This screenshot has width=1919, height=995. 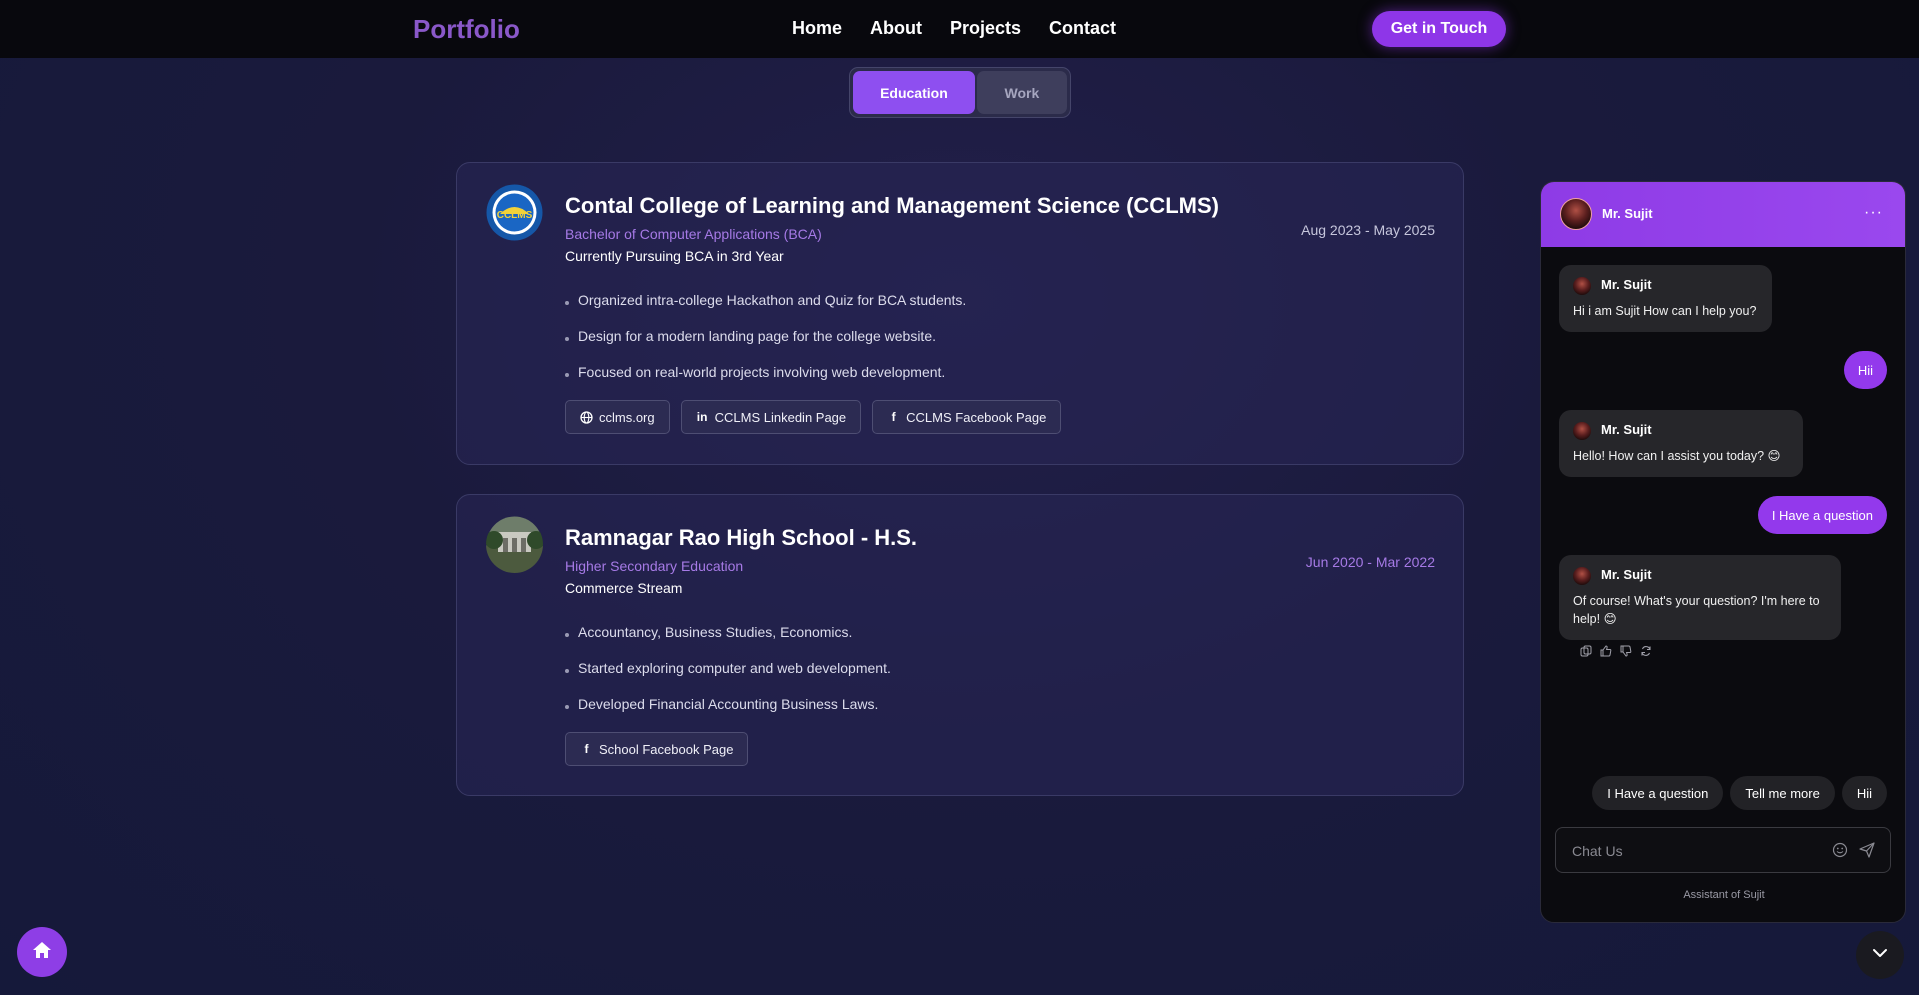 I want to click on user-message: Hii, so click(x=1865, y=370).